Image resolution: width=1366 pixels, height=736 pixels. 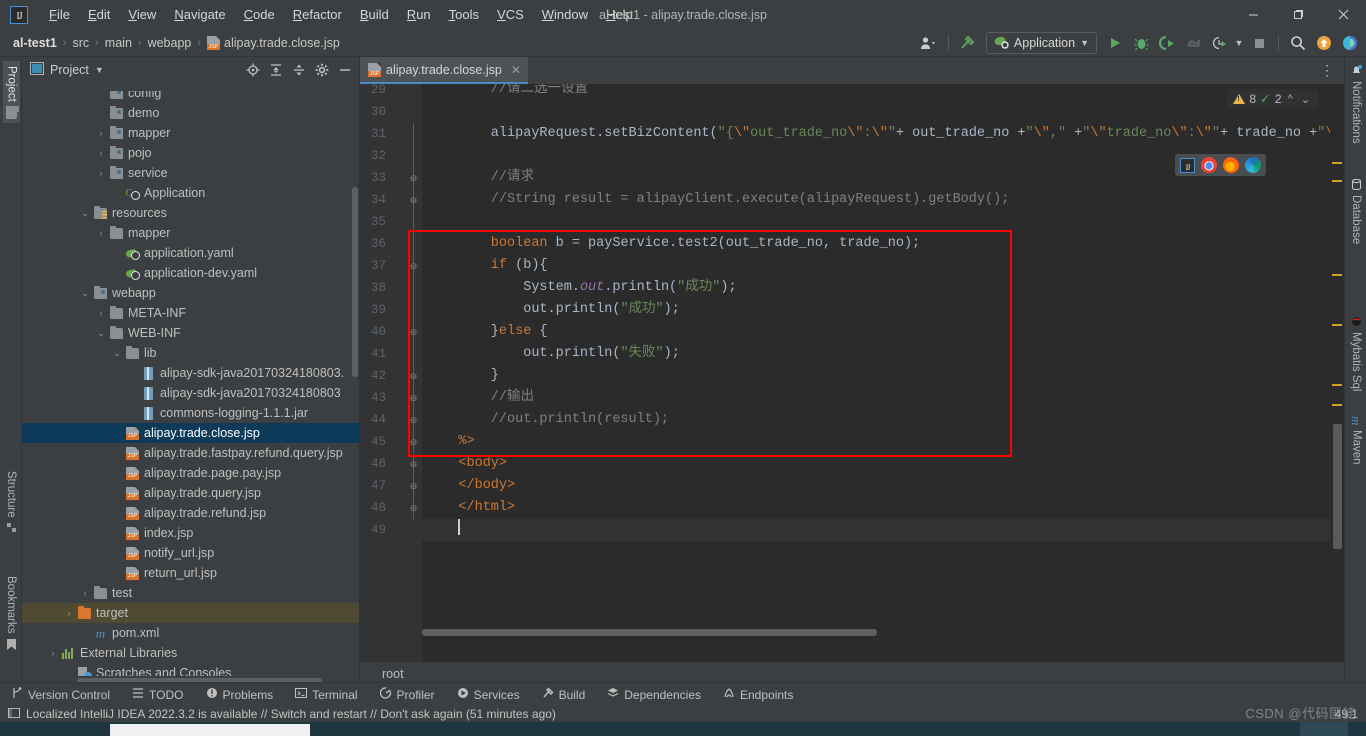 I want to click on code-line-45: %>, so click(x=883, y=442).